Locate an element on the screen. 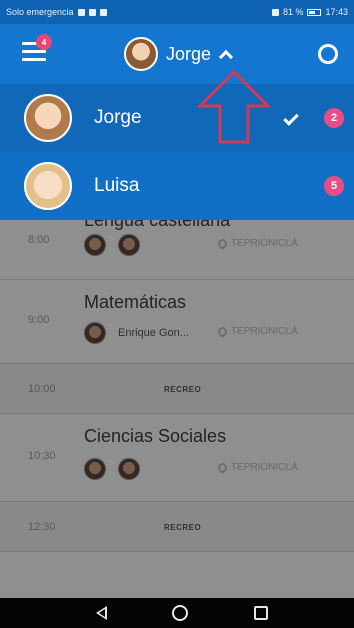 Image resolution: width=354 pixels, height=628 pixels. child-item-jorge: Jorge 2 is located at coordinates (177, 118).